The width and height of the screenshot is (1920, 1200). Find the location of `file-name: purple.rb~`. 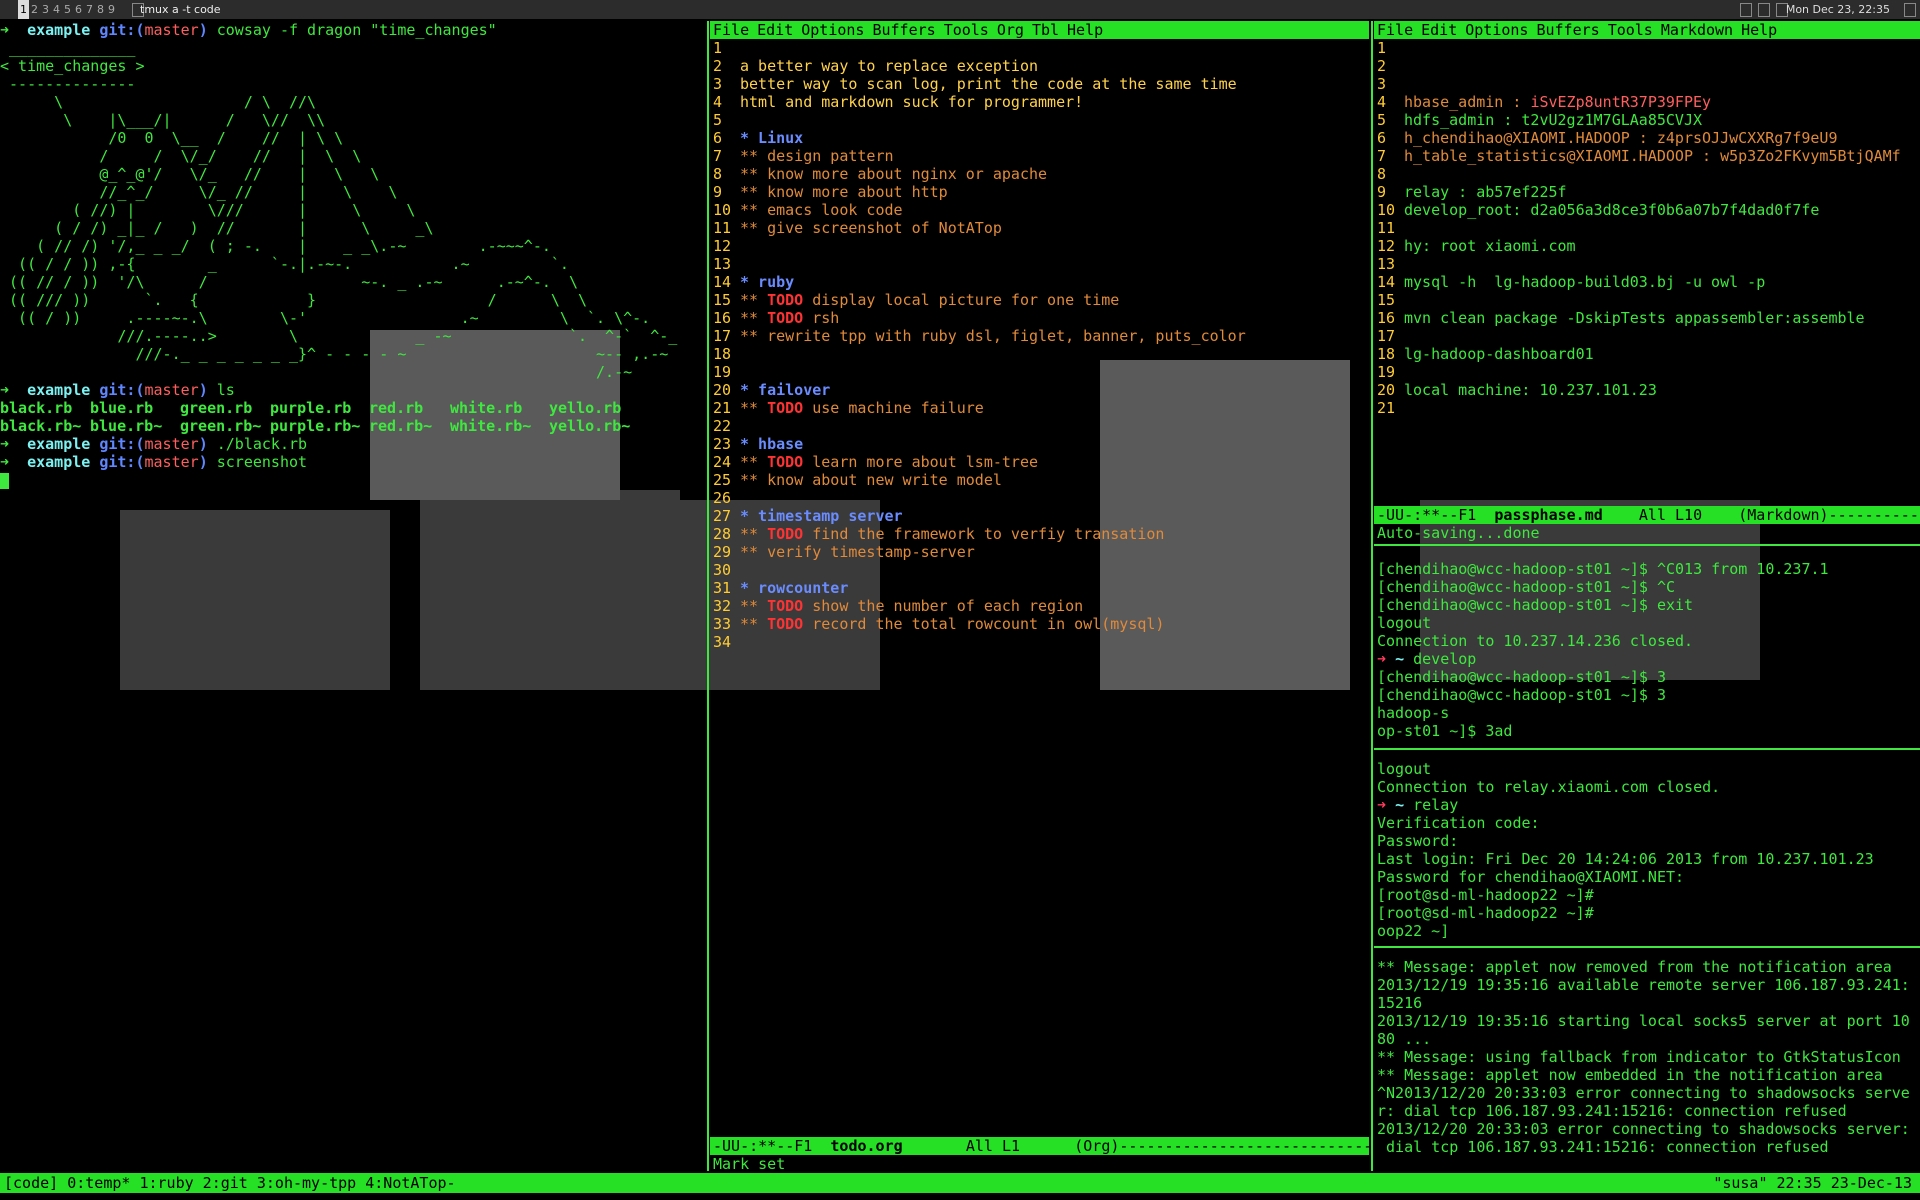

file-name: purple.rb~ is located at coordinates (319, 426).